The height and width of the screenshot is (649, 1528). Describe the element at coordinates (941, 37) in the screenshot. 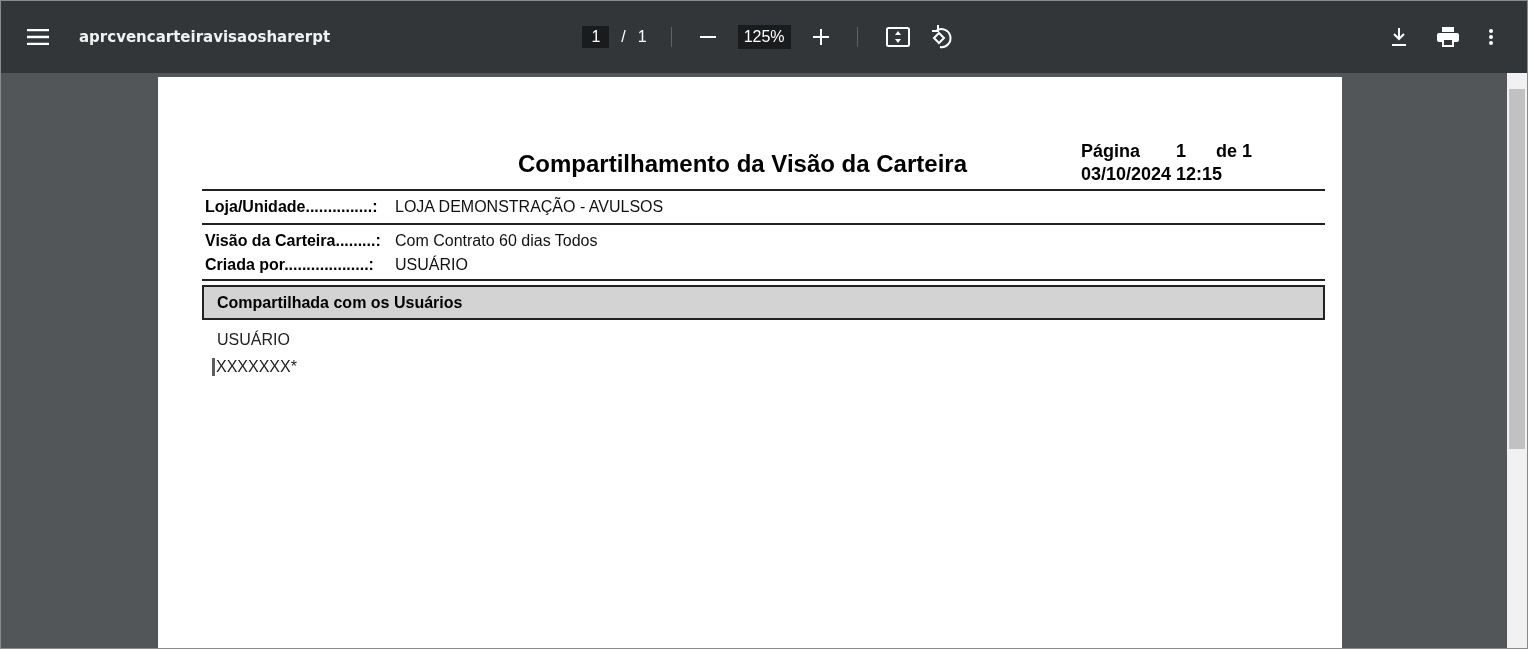

I see `rotate-icon` at that location.